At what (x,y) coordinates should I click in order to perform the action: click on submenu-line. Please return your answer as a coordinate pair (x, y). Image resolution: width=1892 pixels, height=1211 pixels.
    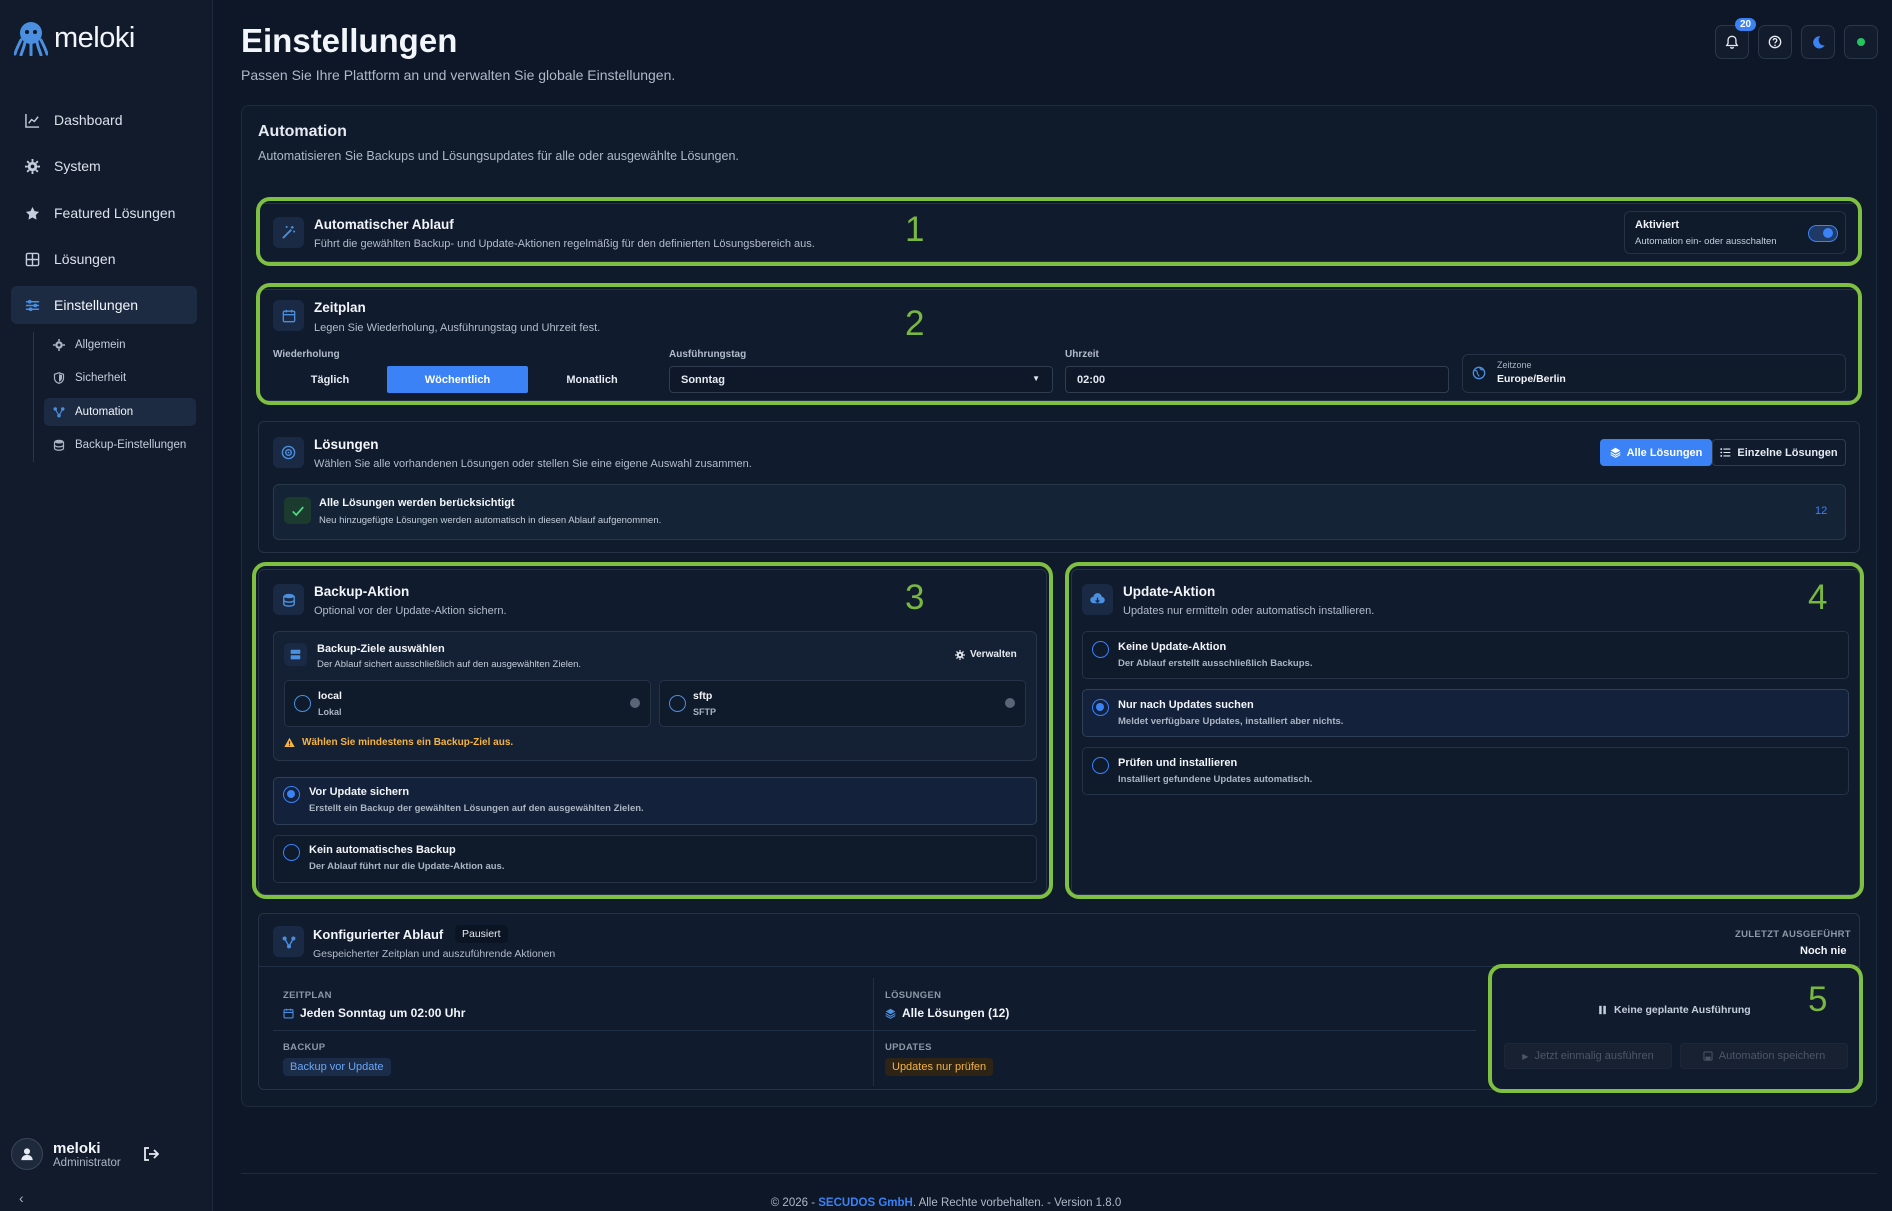
    Looking at the image, I should click on (33, 397).